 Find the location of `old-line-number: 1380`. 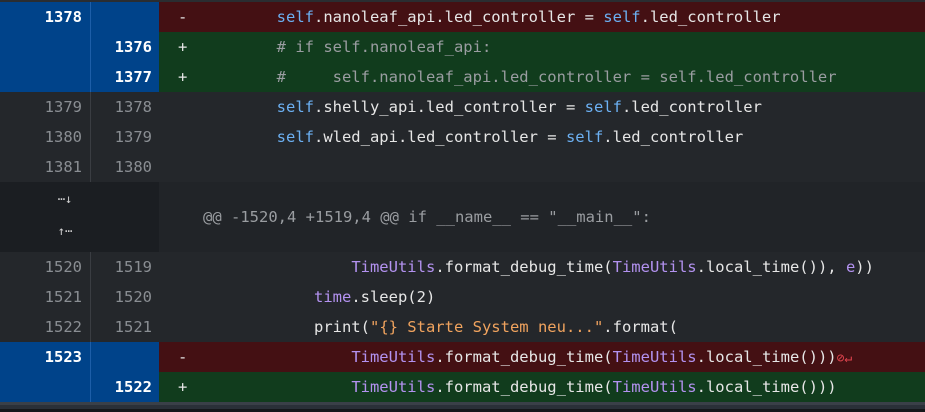

old-line-number: 1380 is located at coordinates (45, 137).